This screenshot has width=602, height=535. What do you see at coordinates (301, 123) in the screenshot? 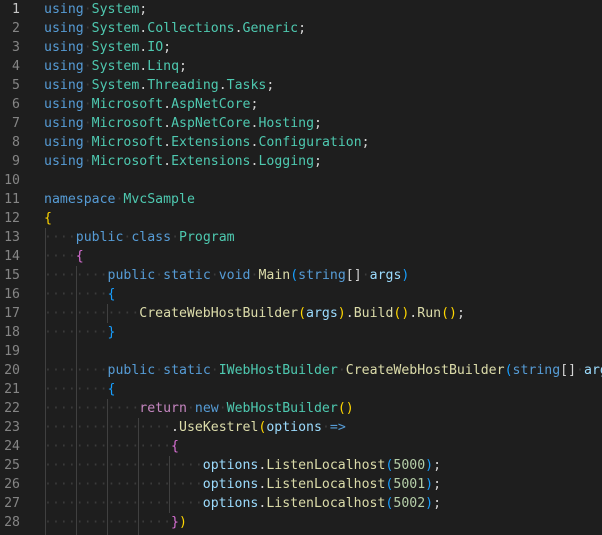
I see `code-line: 7 using·Microsoft.AspNetCore.Hosting;` at bounding box center [301, 123].